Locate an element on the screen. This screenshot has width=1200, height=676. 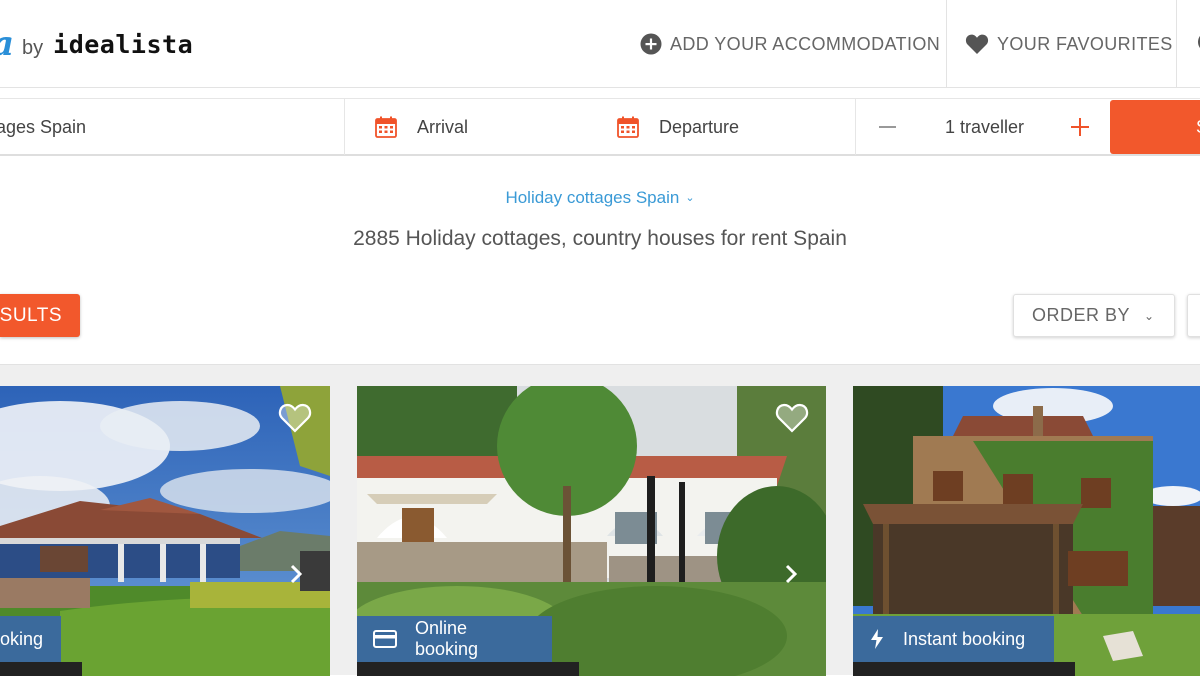
booking-badge-label: Instant booking is located at coordinates (964, 638).